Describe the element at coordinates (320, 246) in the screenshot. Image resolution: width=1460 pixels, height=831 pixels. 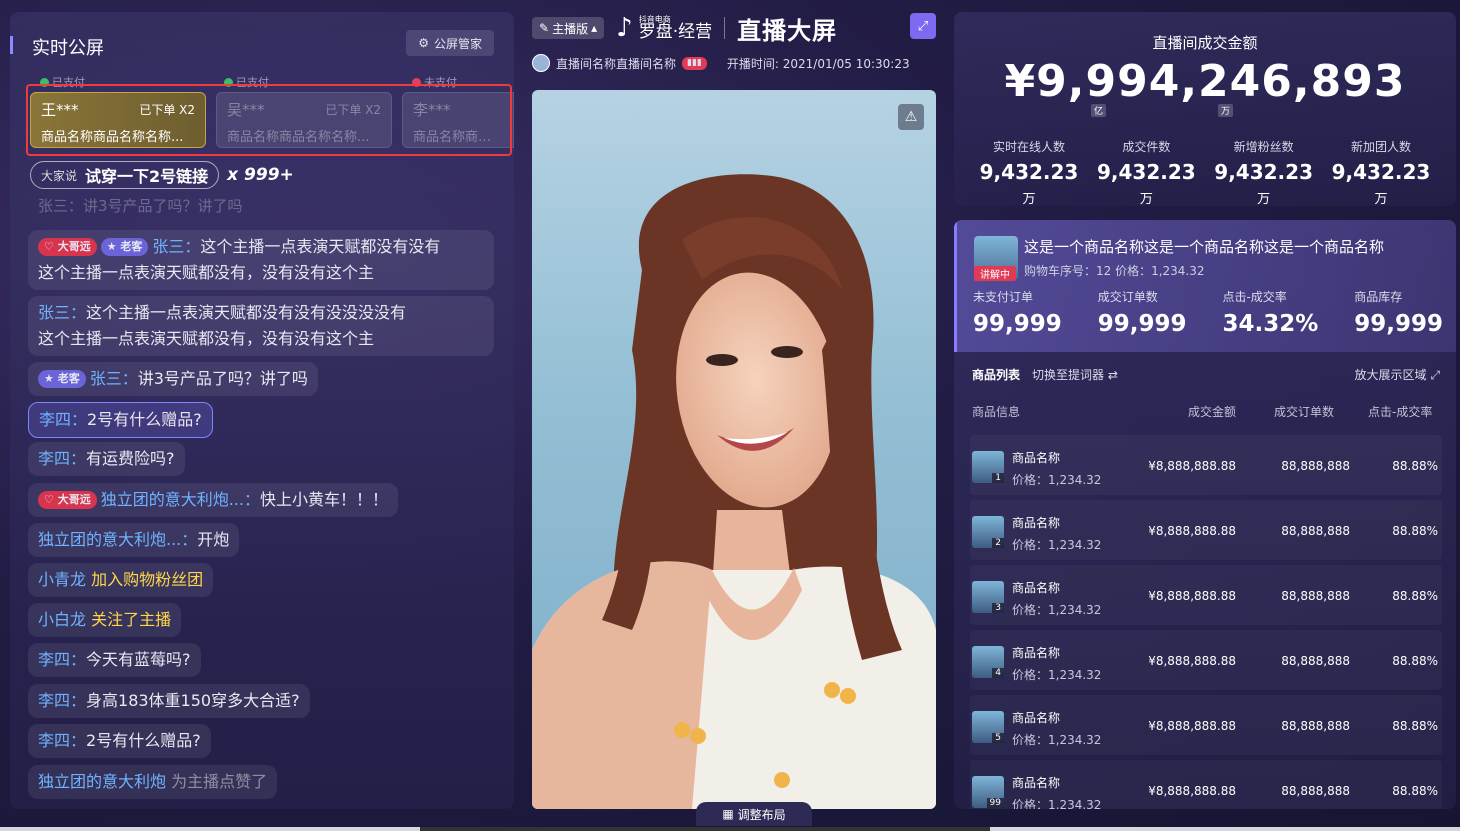
I see `chat-text: 这个主播一点表演天赋都没有没有` at that location.